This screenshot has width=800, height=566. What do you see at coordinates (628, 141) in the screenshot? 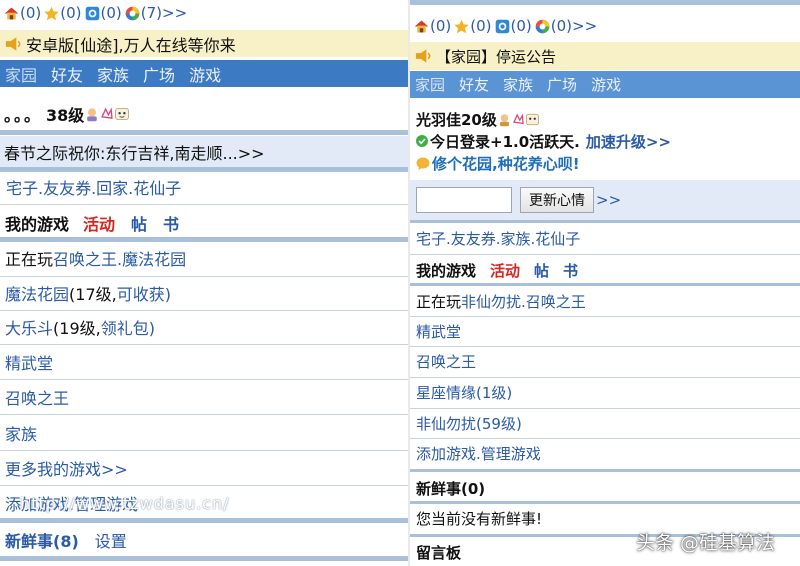
I see `upgrade-link: 加速升级>>` at bounding box center [628, 141].